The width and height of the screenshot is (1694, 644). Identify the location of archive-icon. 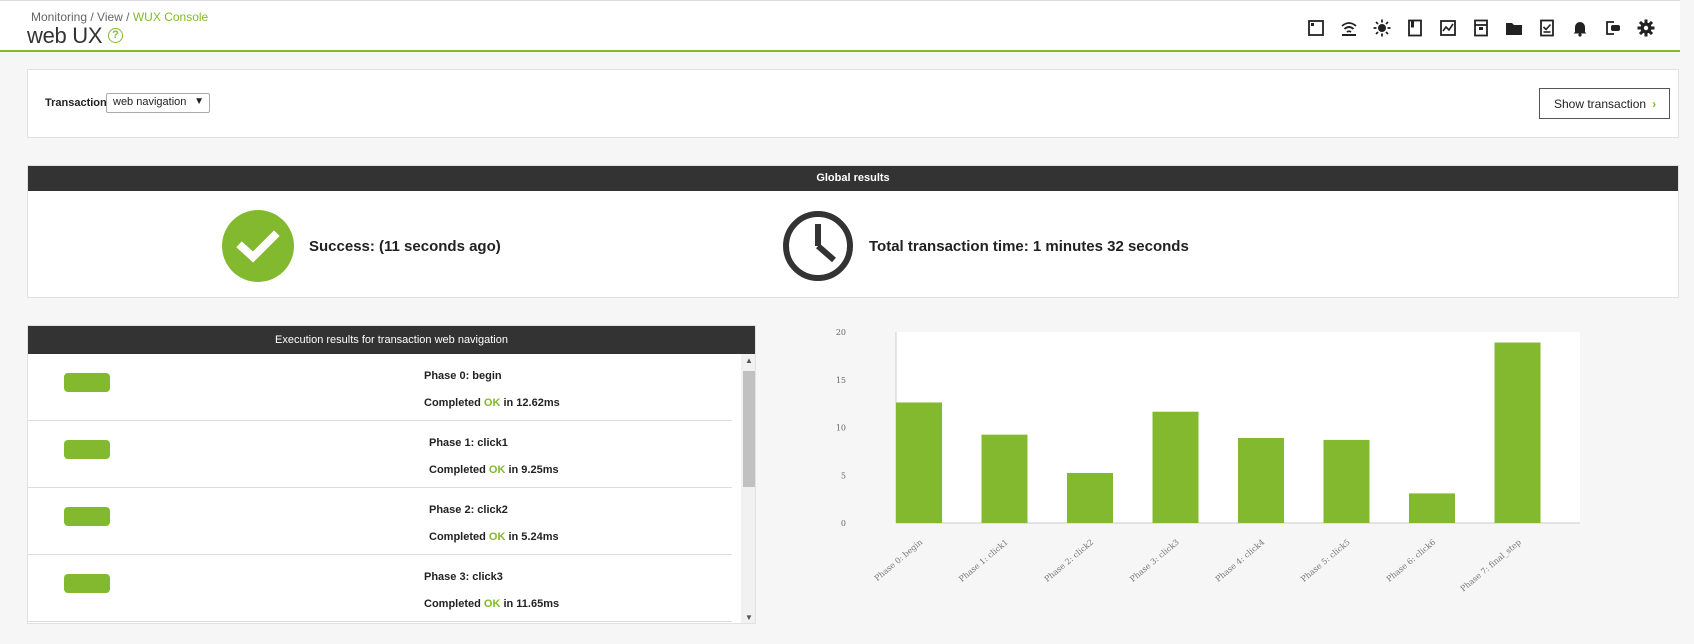
(1481, 28).